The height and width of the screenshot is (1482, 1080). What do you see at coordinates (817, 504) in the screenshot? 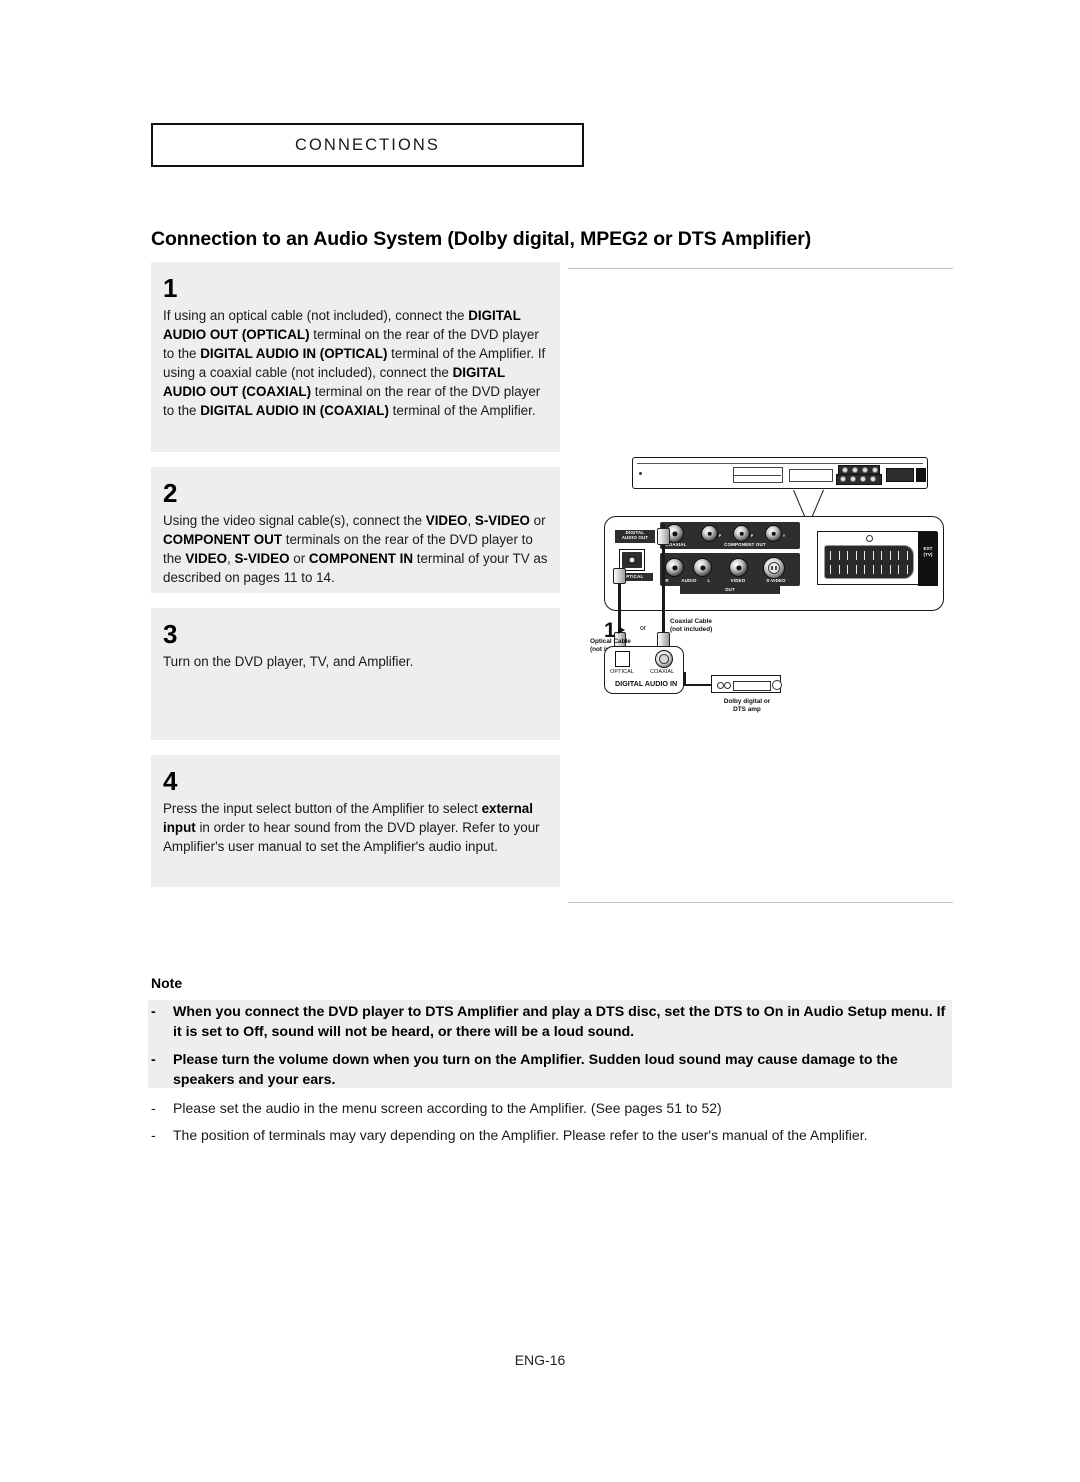
I see `leader-line-right` at bounding box center [817, 504].